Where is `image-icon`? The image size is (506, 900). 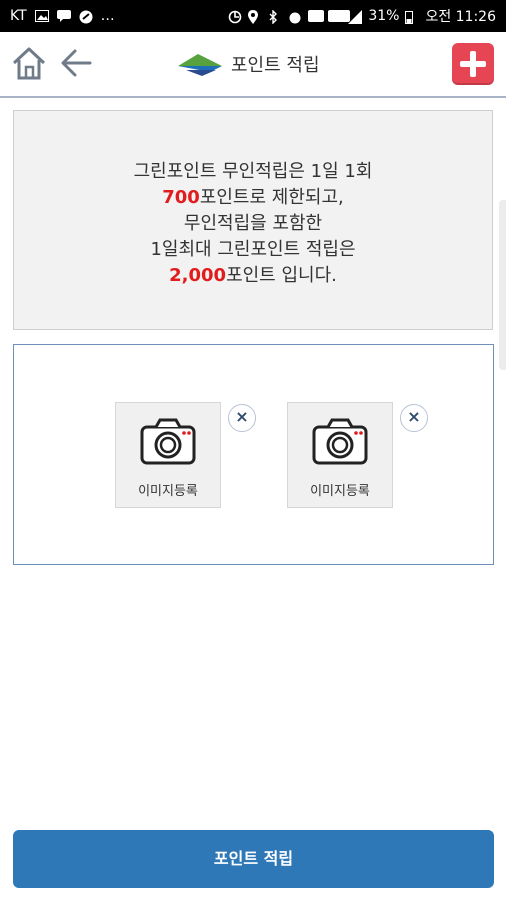 image-icon is located at coordinates (41, 16).